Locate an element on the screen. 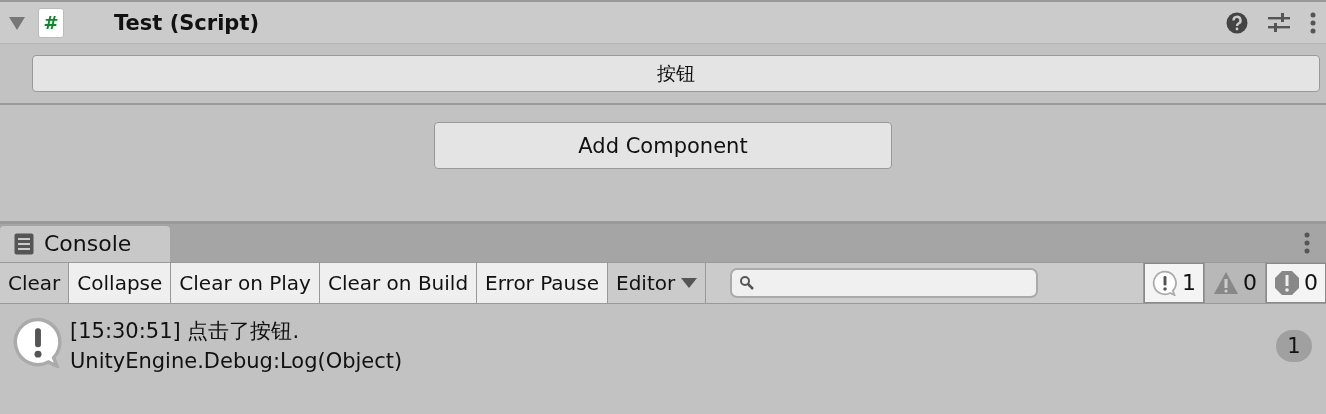 The height and width of the screenshot is (414, 1326). script-icon: # is located at coordinates (51, 22).